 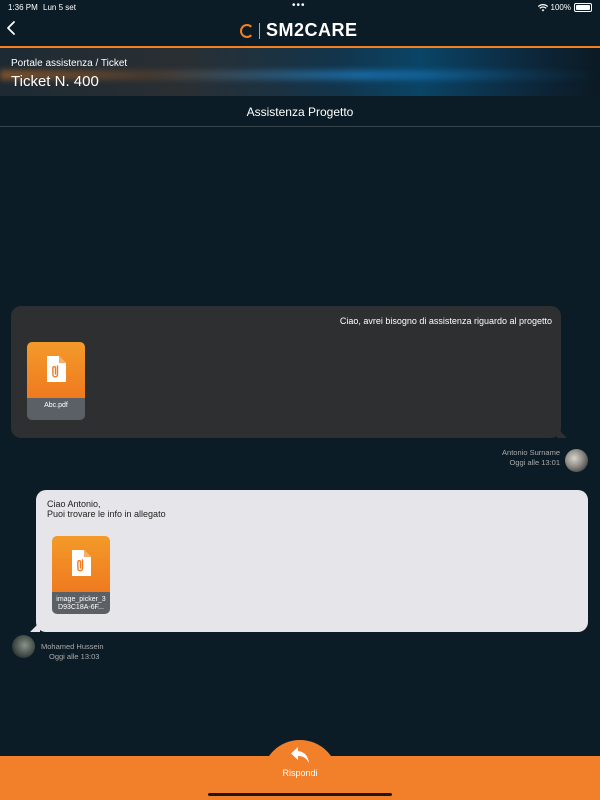 I want to click on reply-button: Rispondi, so click(x=300, y=768).